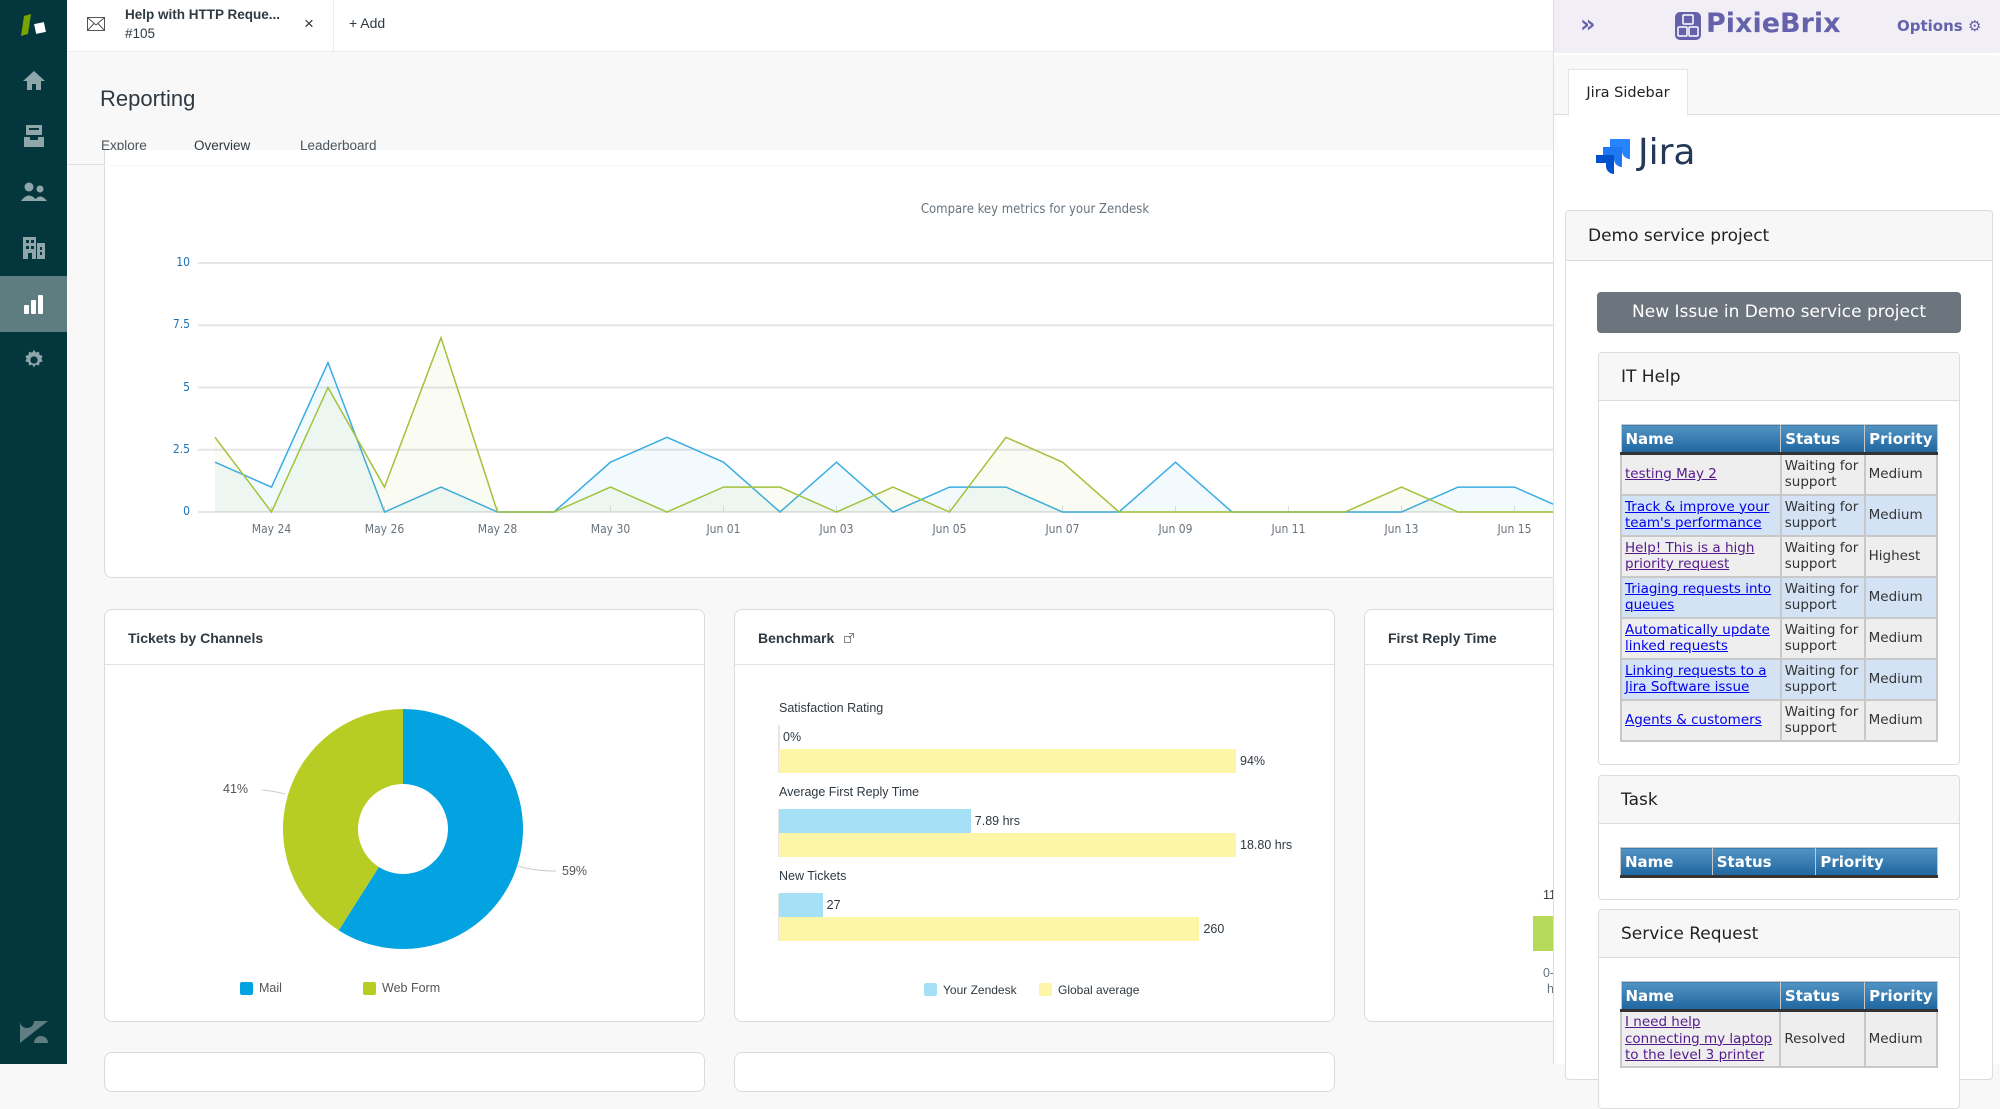 This screenshot has height=1109, width=2000. I want to click on jira-logo-icon, so click(1614, 157).